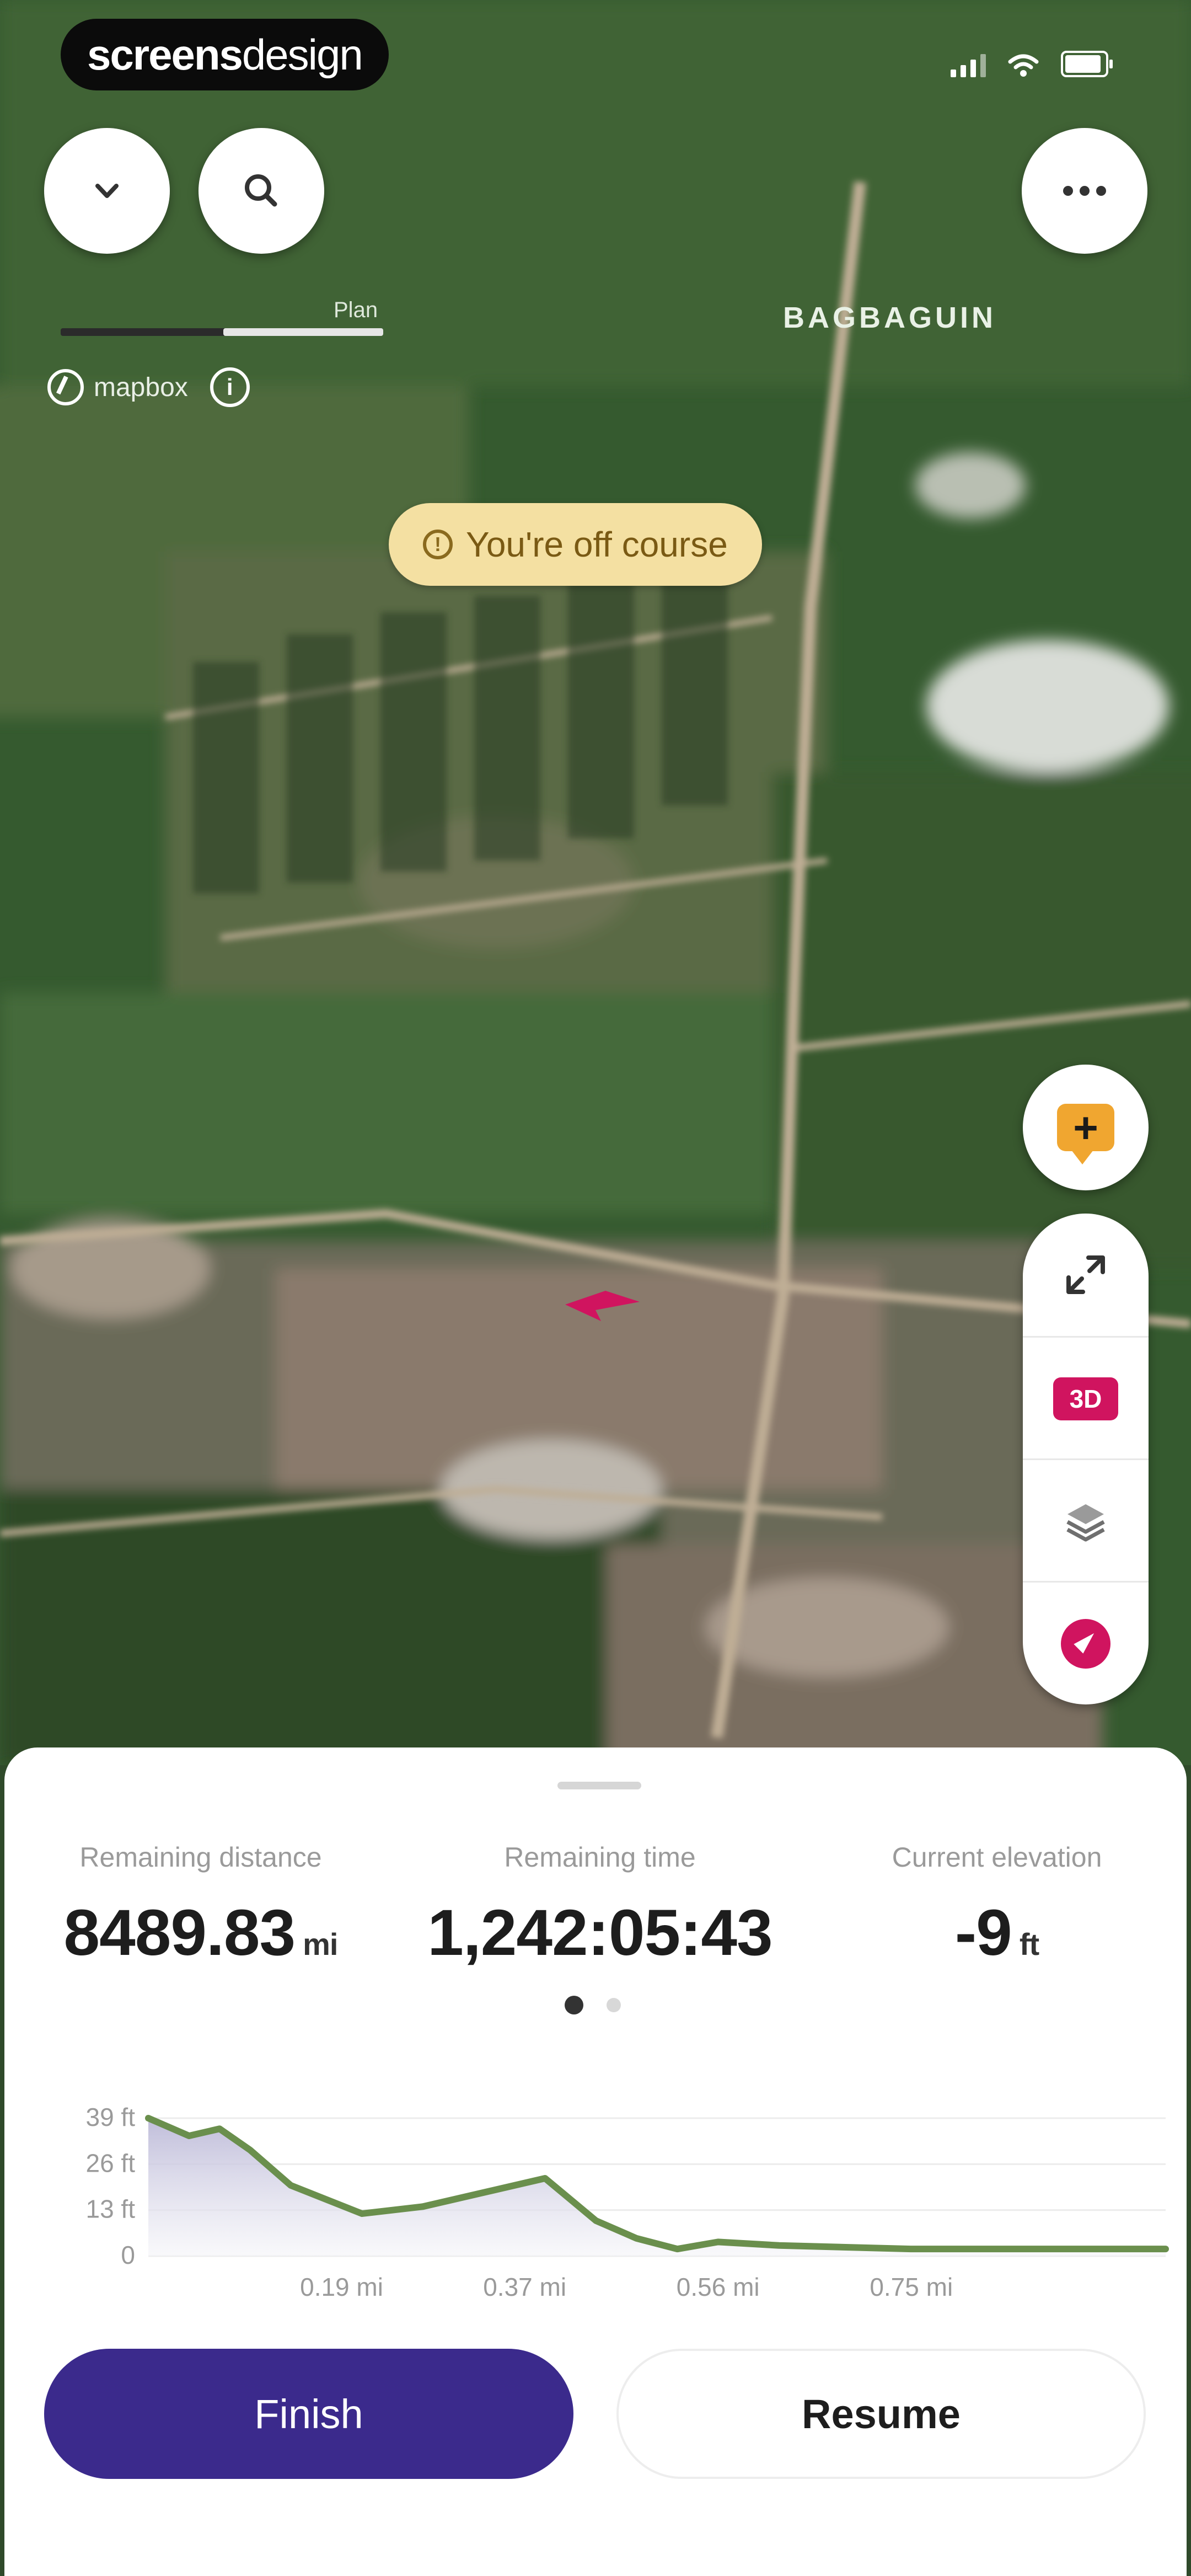  What do you see at coordinates (597, 544) in the screenshot?
I see `off-course-text: You're off course` at bounding box center [597, 544].